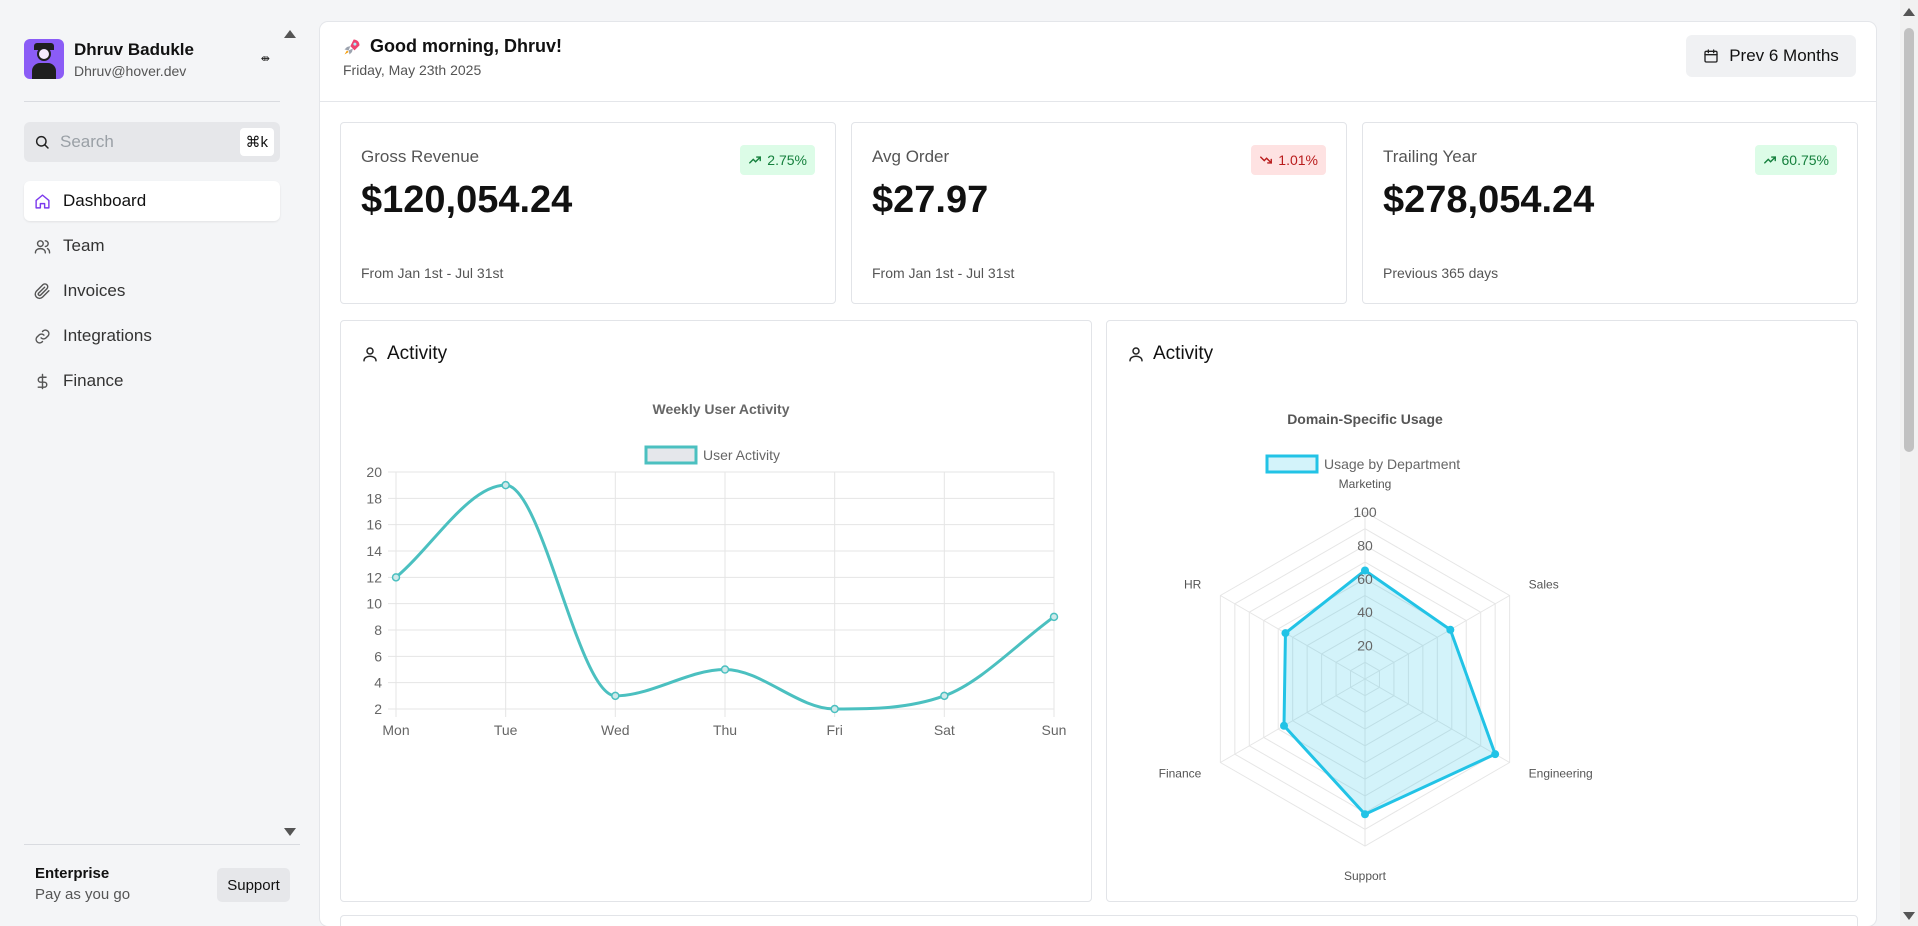 The height and width of the screenshot is (926, 1918). What do you see at coordinates (1180, 774) in the screenshot?
I see `axis-label: Finance` at bounding box center [1180, 774].